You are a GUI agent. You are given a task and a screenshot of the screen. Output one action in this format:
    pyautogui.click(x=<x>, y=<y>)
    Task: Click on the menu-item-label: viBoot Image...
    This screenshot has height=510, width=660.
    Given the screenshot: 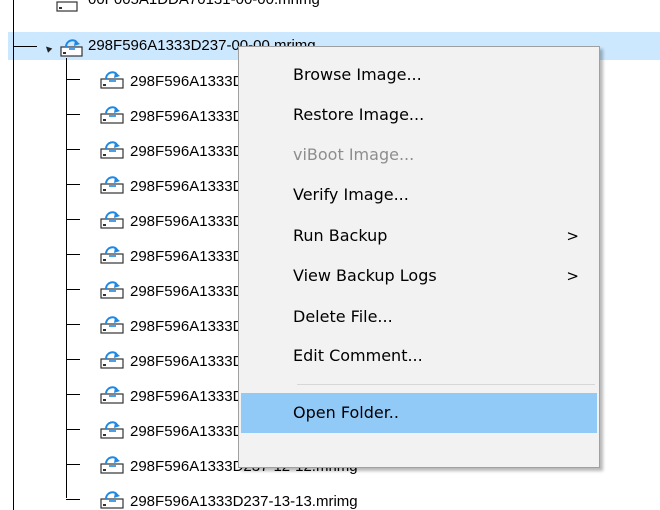 What is the action you would take?
    pyautogui.click(x=354, y=154)
    